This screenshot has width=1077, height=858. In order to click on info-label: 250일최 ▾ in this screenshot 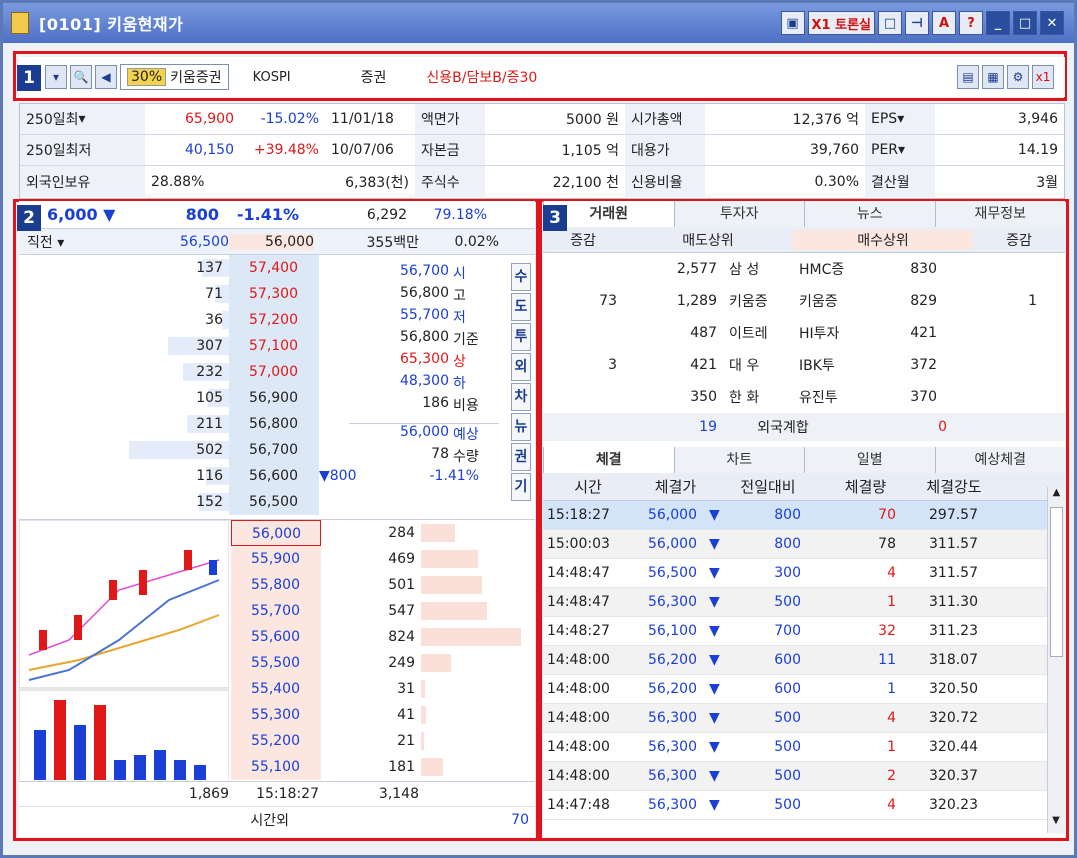, I will do `click(82, 119)`.